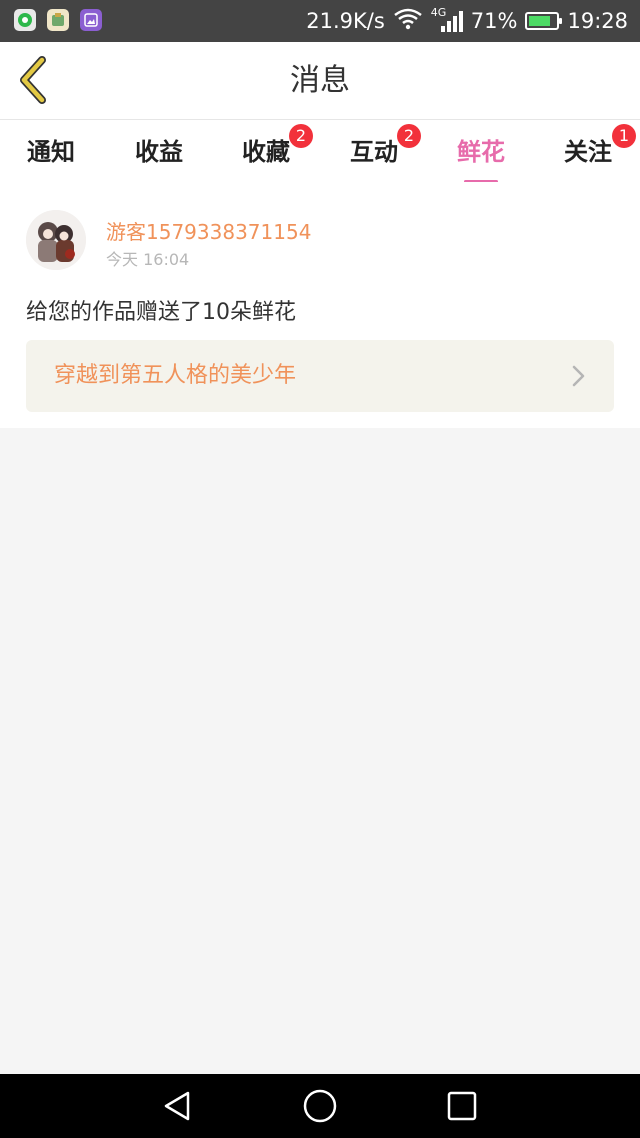 This screenshot has height=1138, width=640. I want to click on network-speed: 21.9K/s, so click(345, 21).